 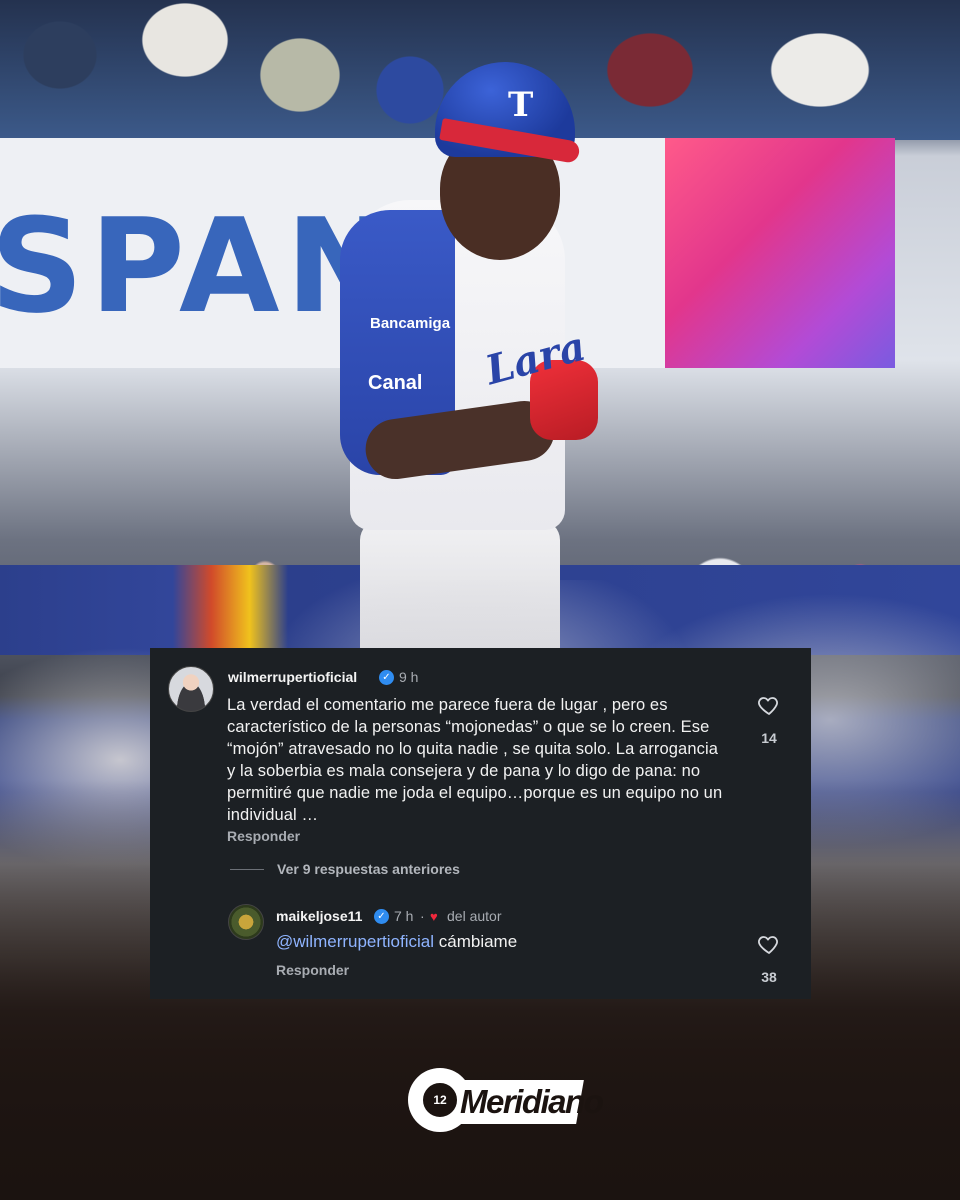 I want to click on like-count: 14, so click(x=769, y=738).